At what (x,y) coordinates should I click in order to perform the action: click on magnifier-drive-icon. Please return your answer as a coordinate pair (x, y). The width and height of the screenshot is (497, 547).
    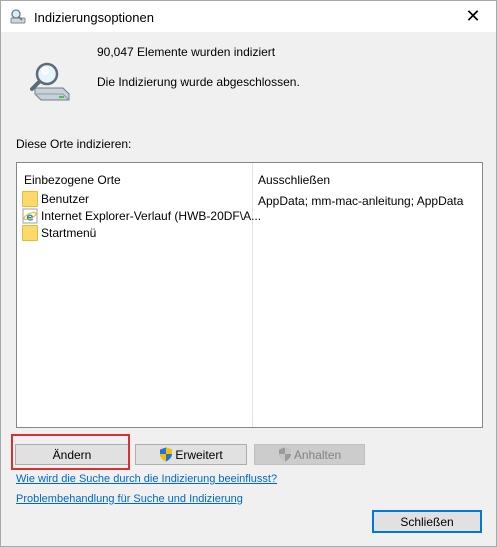
    Looking at the image, I should click on (50, 83).